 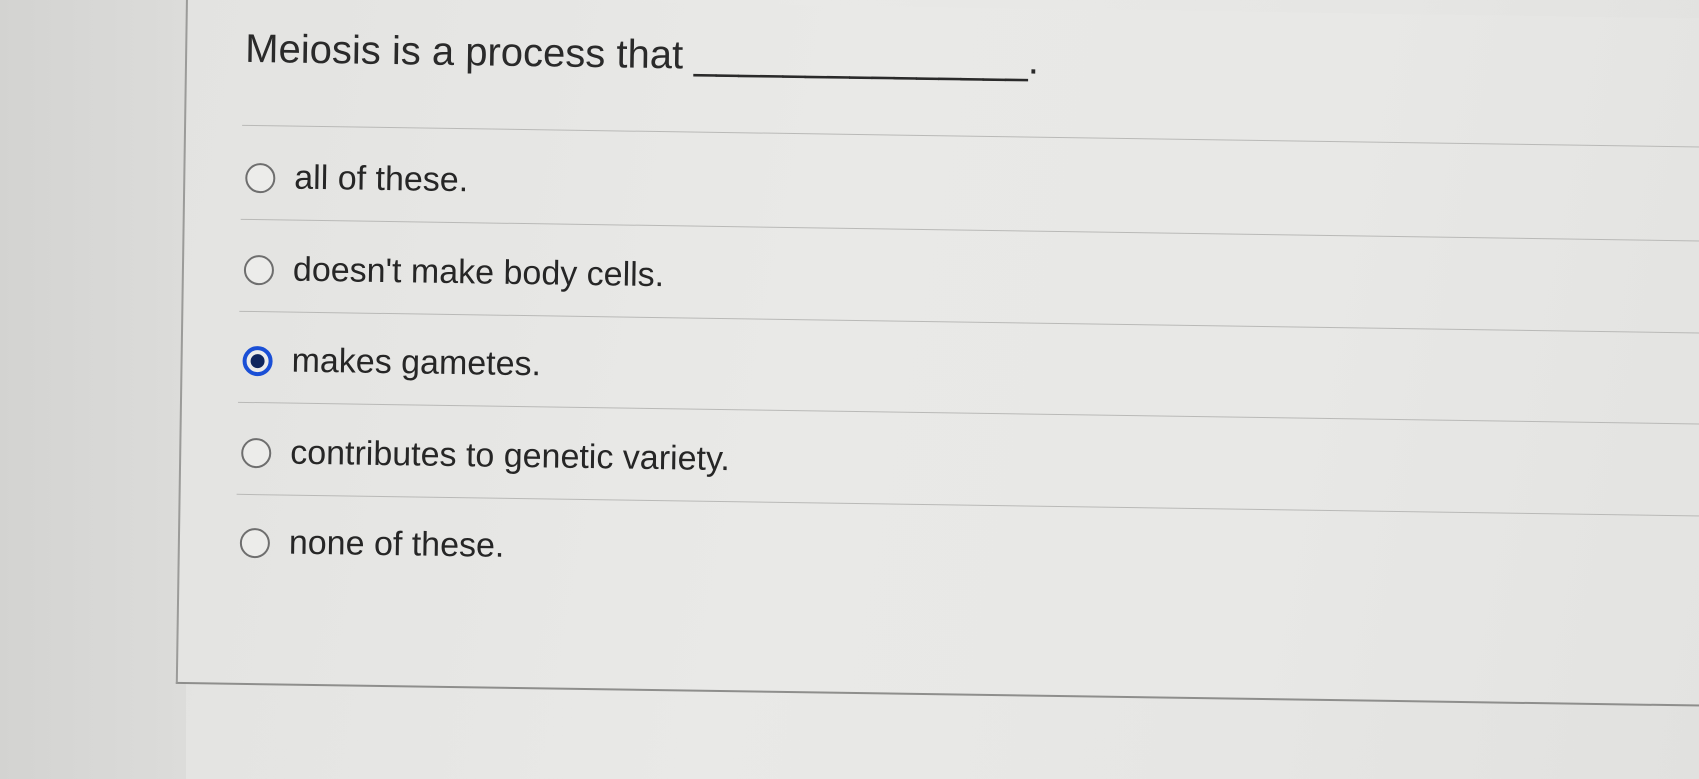 What do you see at coordinates (257, 360) in the screenshot?
I see `radio-selected-icon` at bounding box center [257, 360].